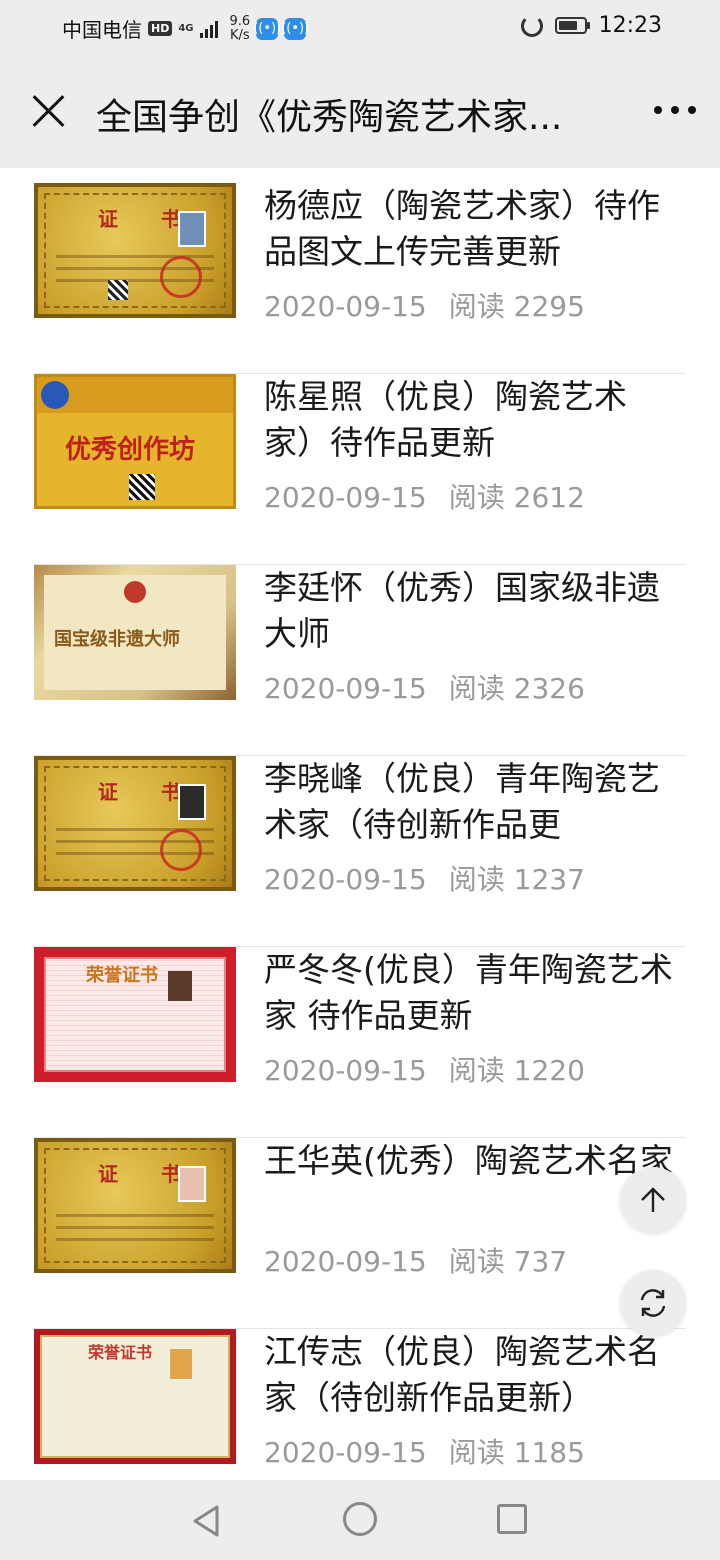 Image resolution: width=720 pixels, height=1560 pixels. I want to click on status-left: 中国电信 HD 4G 9.6 K/s ((•)) ((•)), so click(185, 28).